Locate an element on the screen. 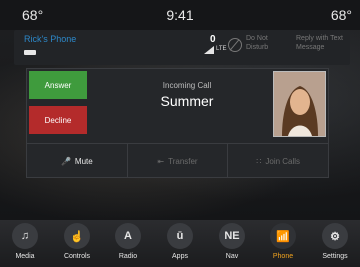 The image size is (360, 267). battery-icon is located at coordinates (30, 52).